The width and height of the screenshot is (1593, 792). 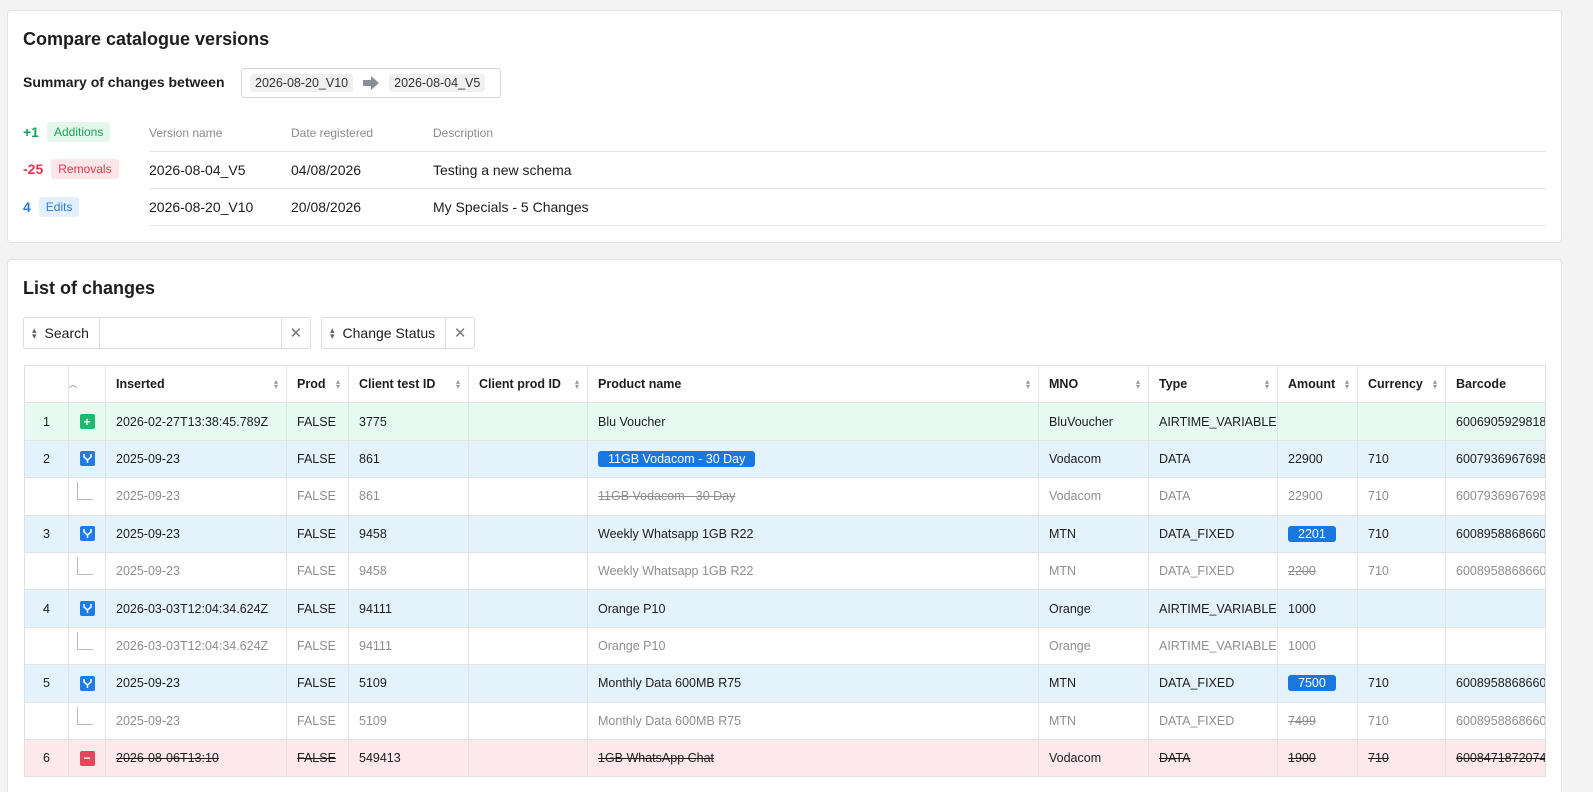 What do you see at coordinates (1318, 421) in the screenshot?
I see `cell-amount` at bounding box center [1318, 421].